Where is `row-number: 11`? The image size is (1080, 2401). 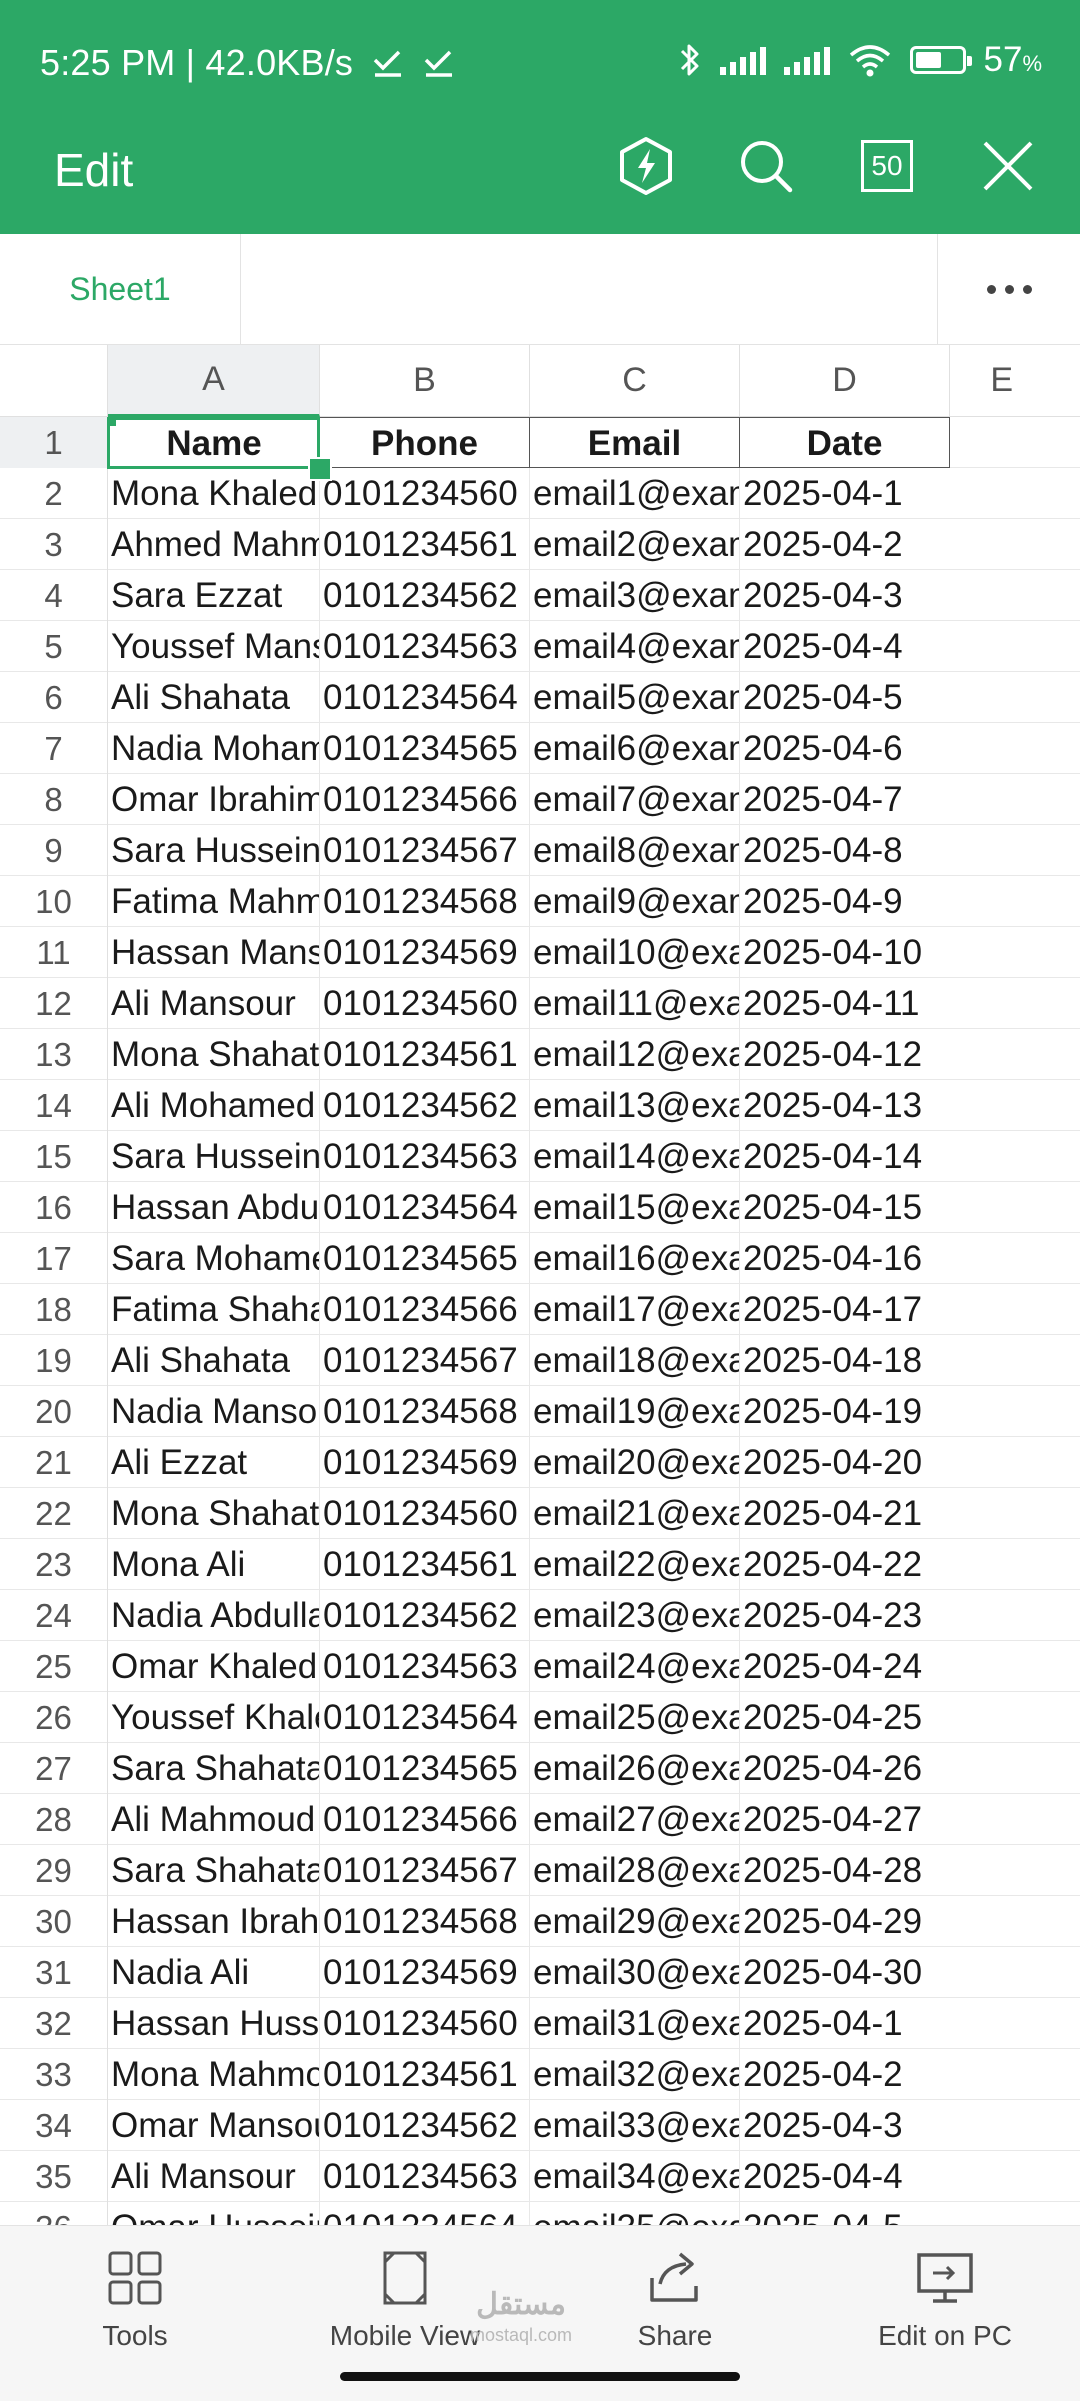 row-number: 11 is located at coordinates (54, 952).